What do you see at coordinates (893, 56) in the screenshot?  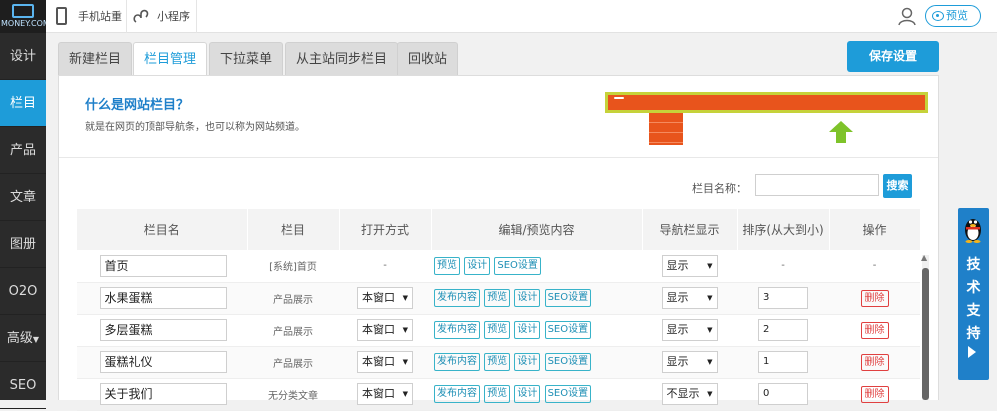 I see `save-settings-button: 保存设置` at bounding box center [893, 56].